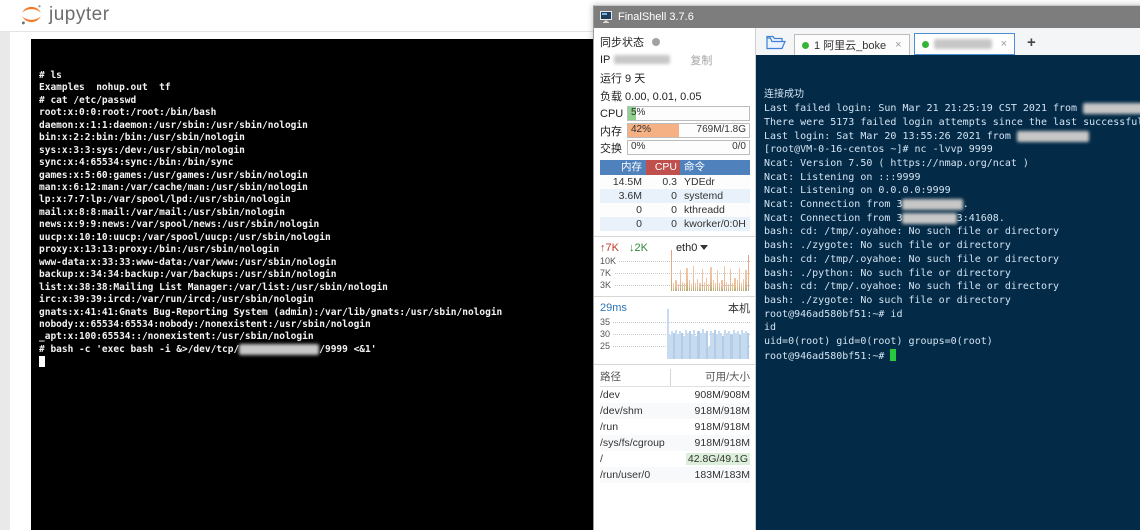  Describe the element at coordinates (675, 224) in the screenshot. I see `process-row: 0 0 kworker/0:0H` at that location.